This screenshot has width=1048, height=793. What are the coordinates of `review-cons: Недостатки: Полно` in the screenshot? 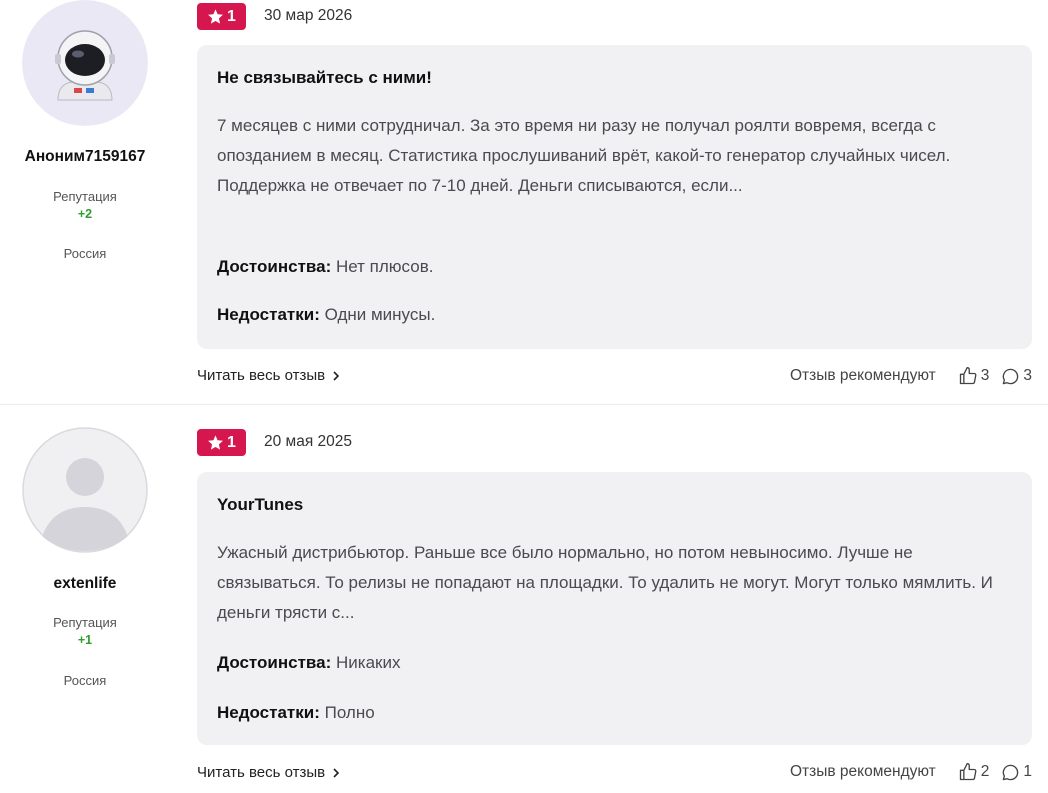 It's located at (296, 713).